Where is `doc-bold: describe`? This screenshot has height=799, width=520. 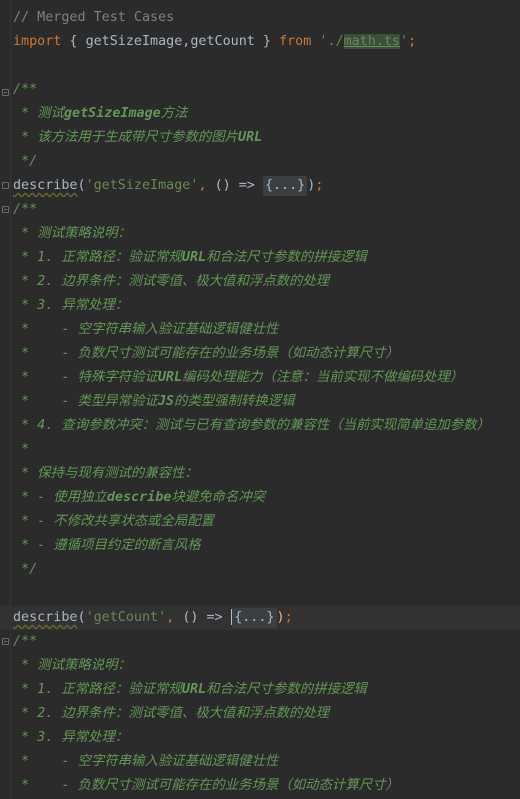
doc-bold: describe is located at coordinates (139, 497).